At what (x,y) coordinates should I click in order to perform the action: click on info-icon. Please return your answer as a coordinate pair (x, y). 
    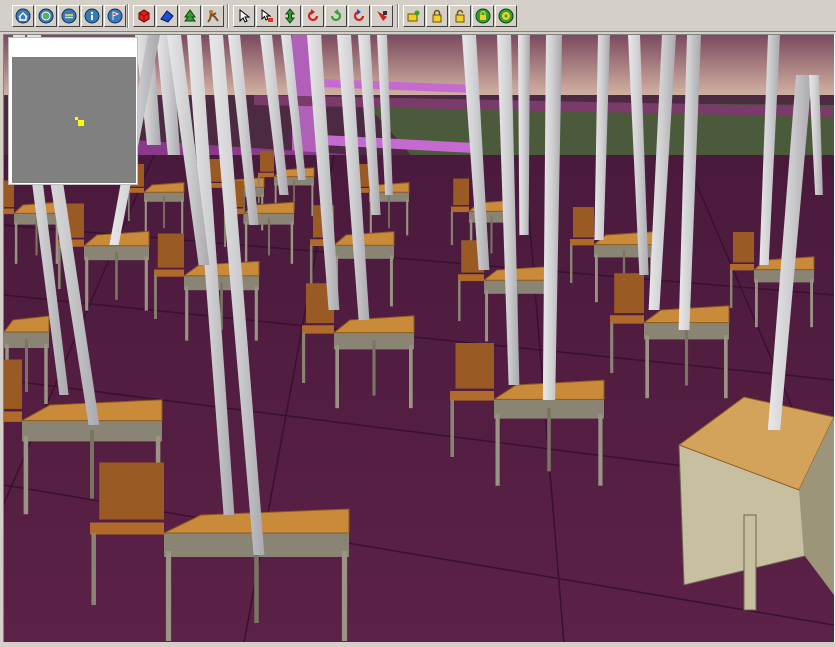
    Looking at the image, I should click on (92, 16).